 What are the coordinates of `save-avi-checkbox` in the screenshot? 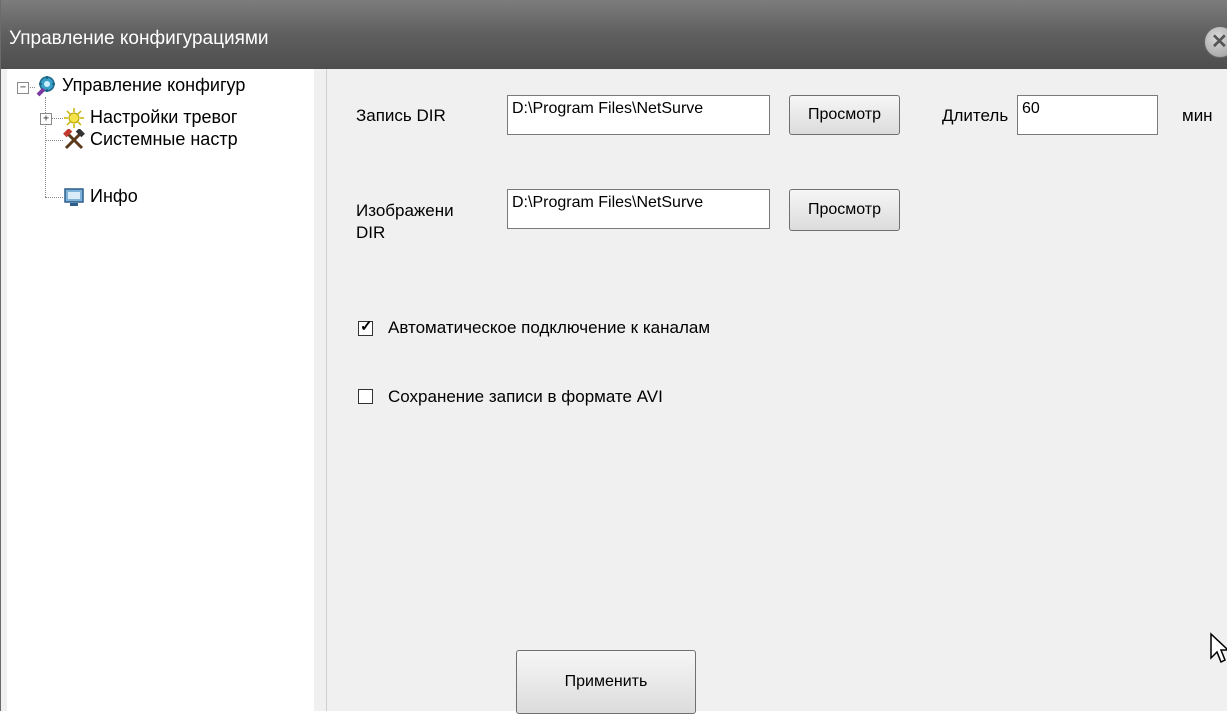 It's located at (365, 396).